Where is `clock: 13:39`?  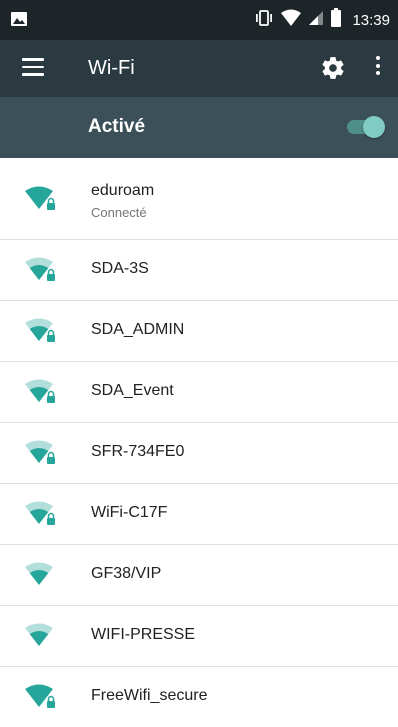 clock: 13:39 is located at coordinates (371, 20).